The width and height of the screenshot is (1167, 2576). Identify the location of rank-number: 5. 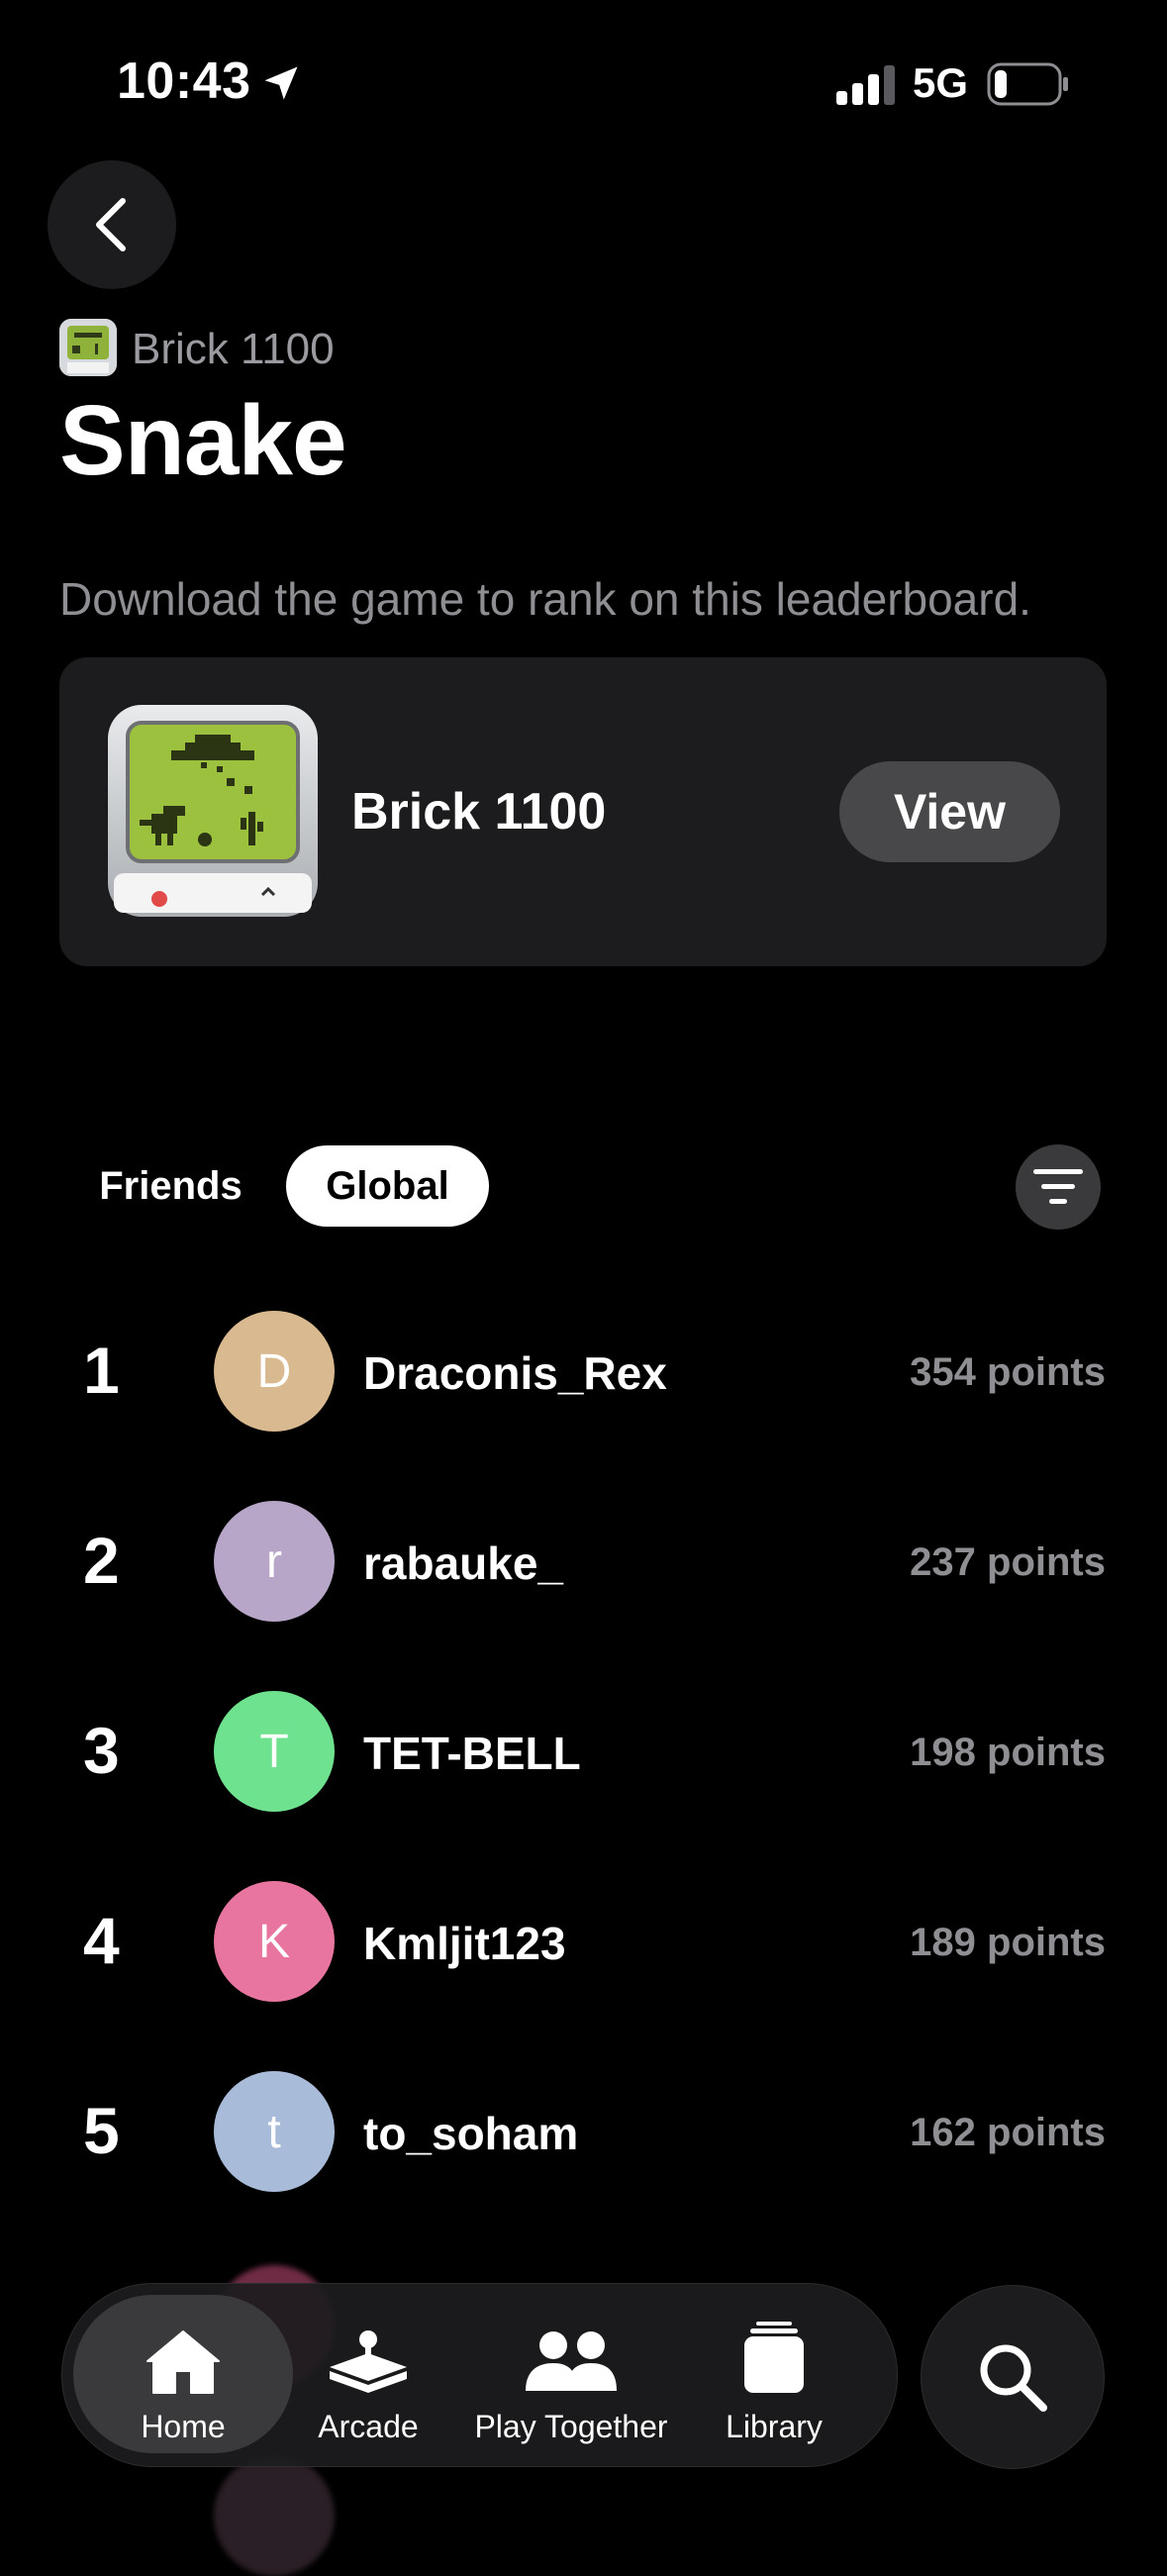
(102, 2130).